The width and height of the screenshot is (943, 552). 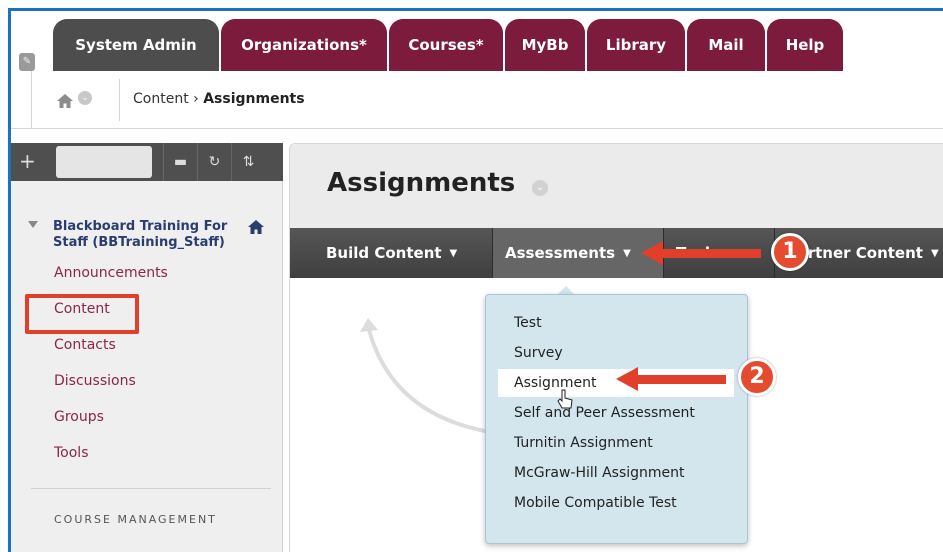 I want to click on page-title: Assignments, so click(x=421, y=183).